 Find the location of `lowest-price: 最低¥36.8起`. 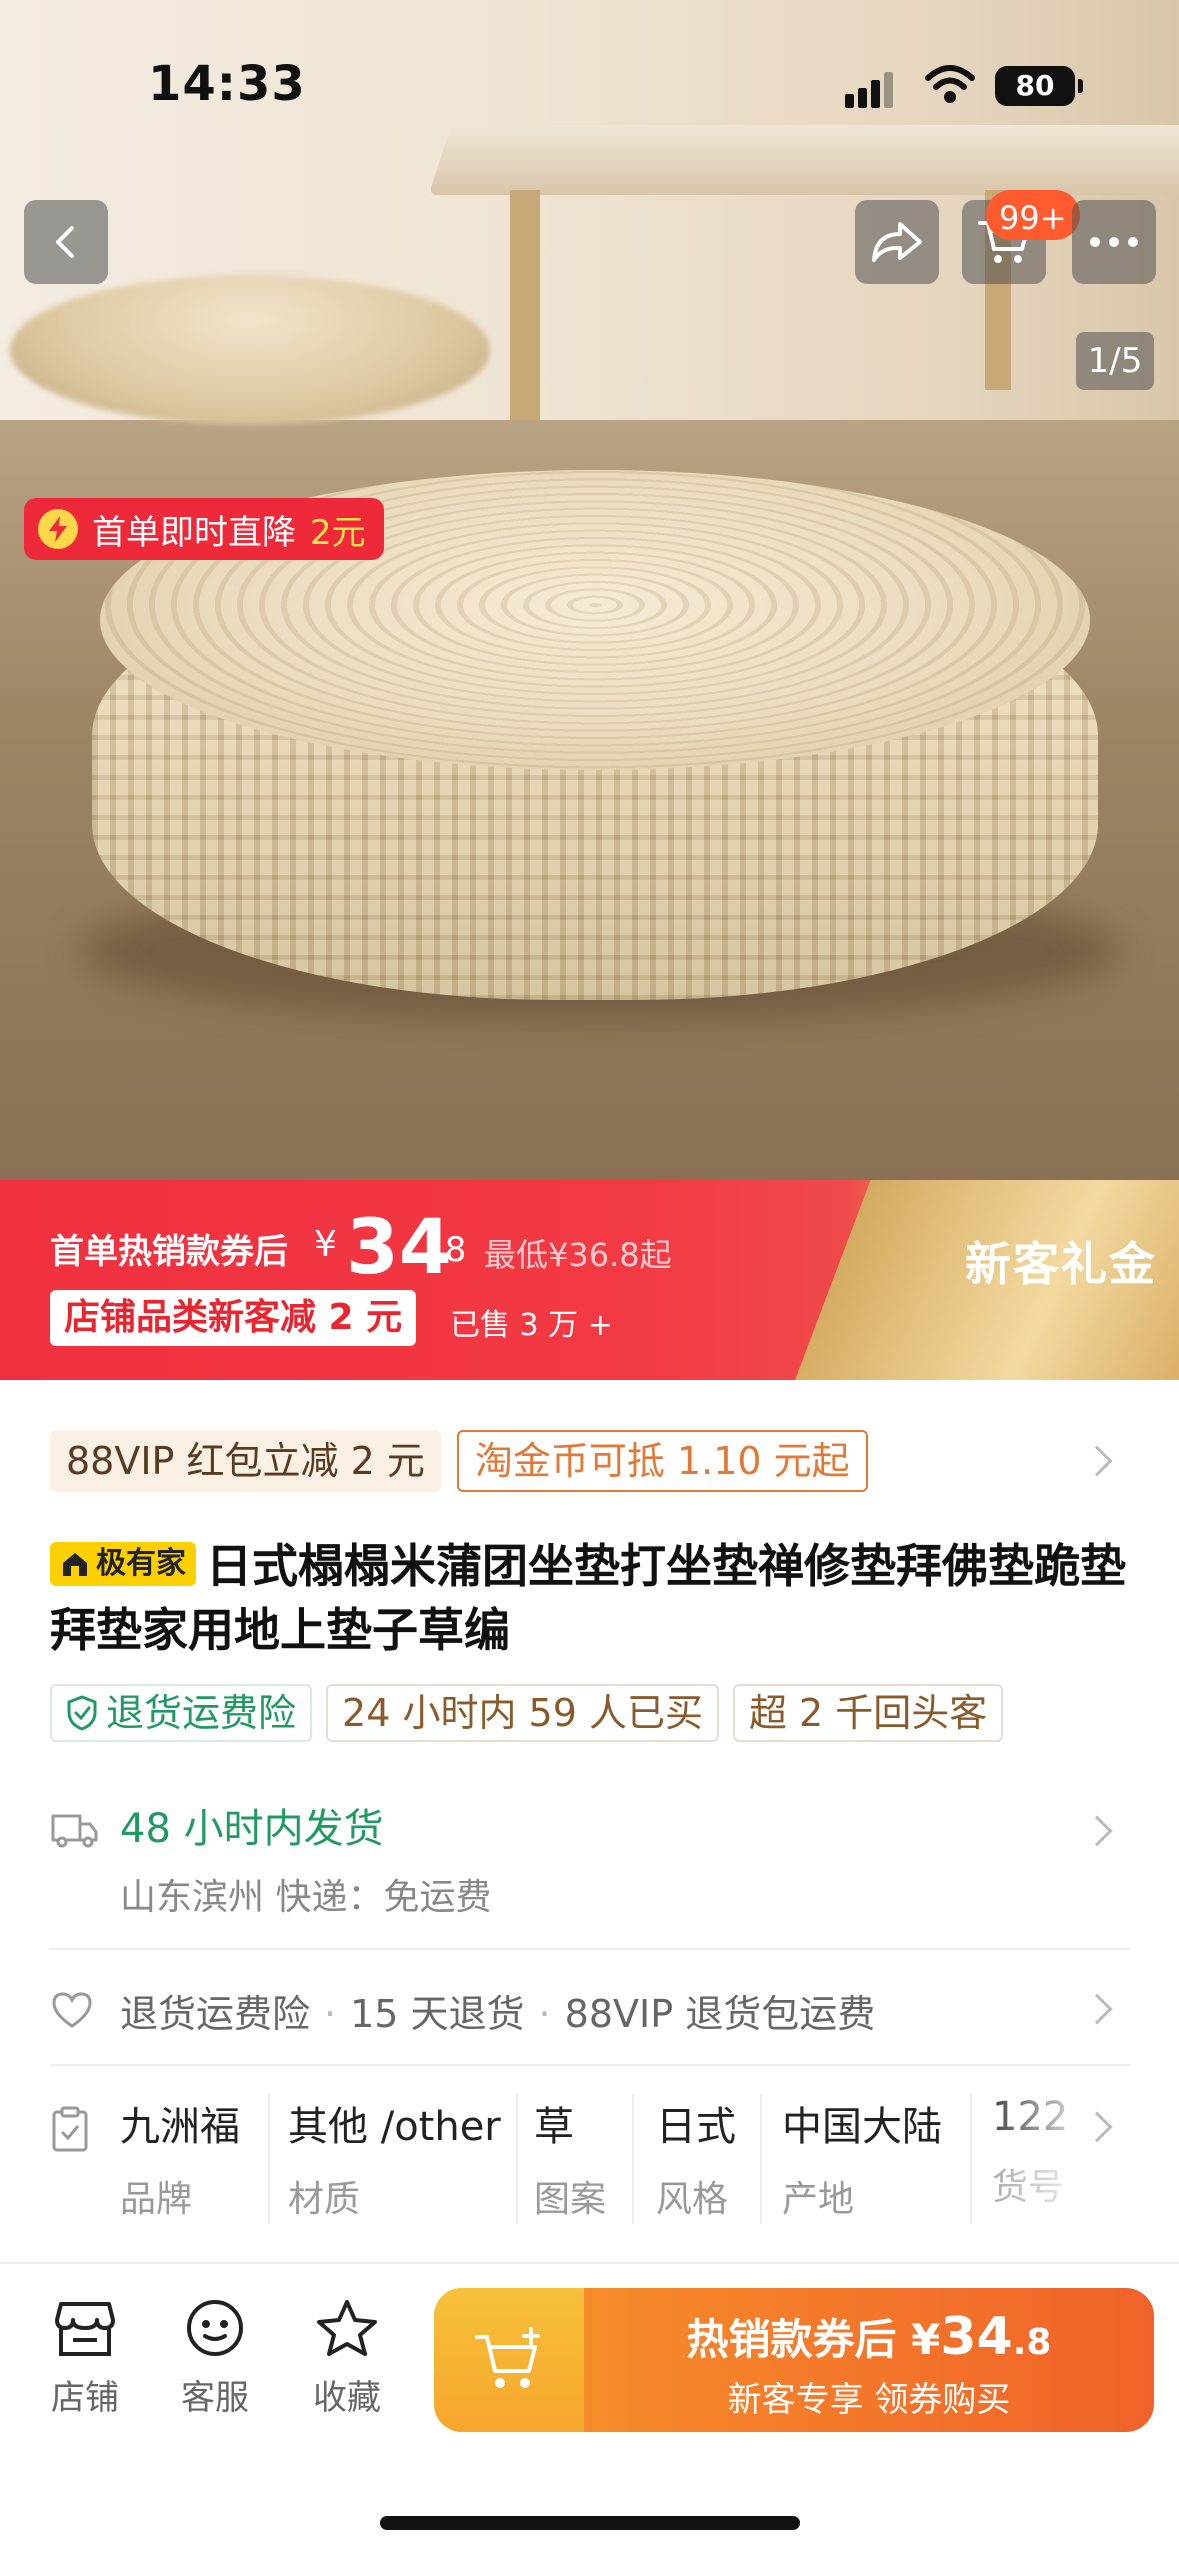

lowest-price: 最低¥36.8起 is located at coordinates (578, 1255).